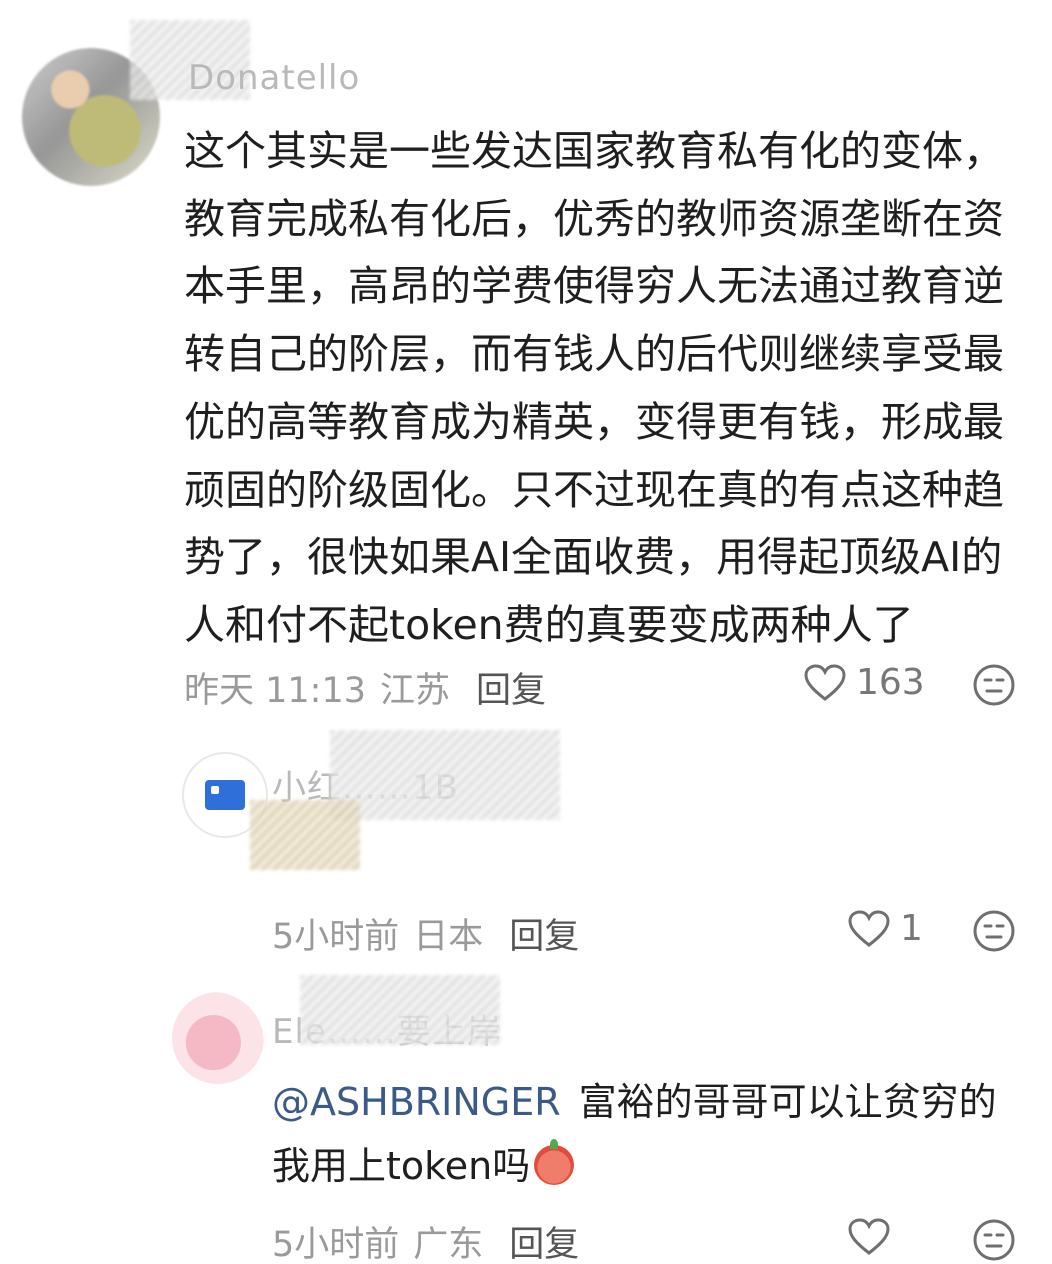 Image resolution: width=1052 pixels, height=1264 pixels. What do you see at coordinates (448, 937) in the screenshot?
I see `reply-location: 日本` at bounding box center [448, 937].